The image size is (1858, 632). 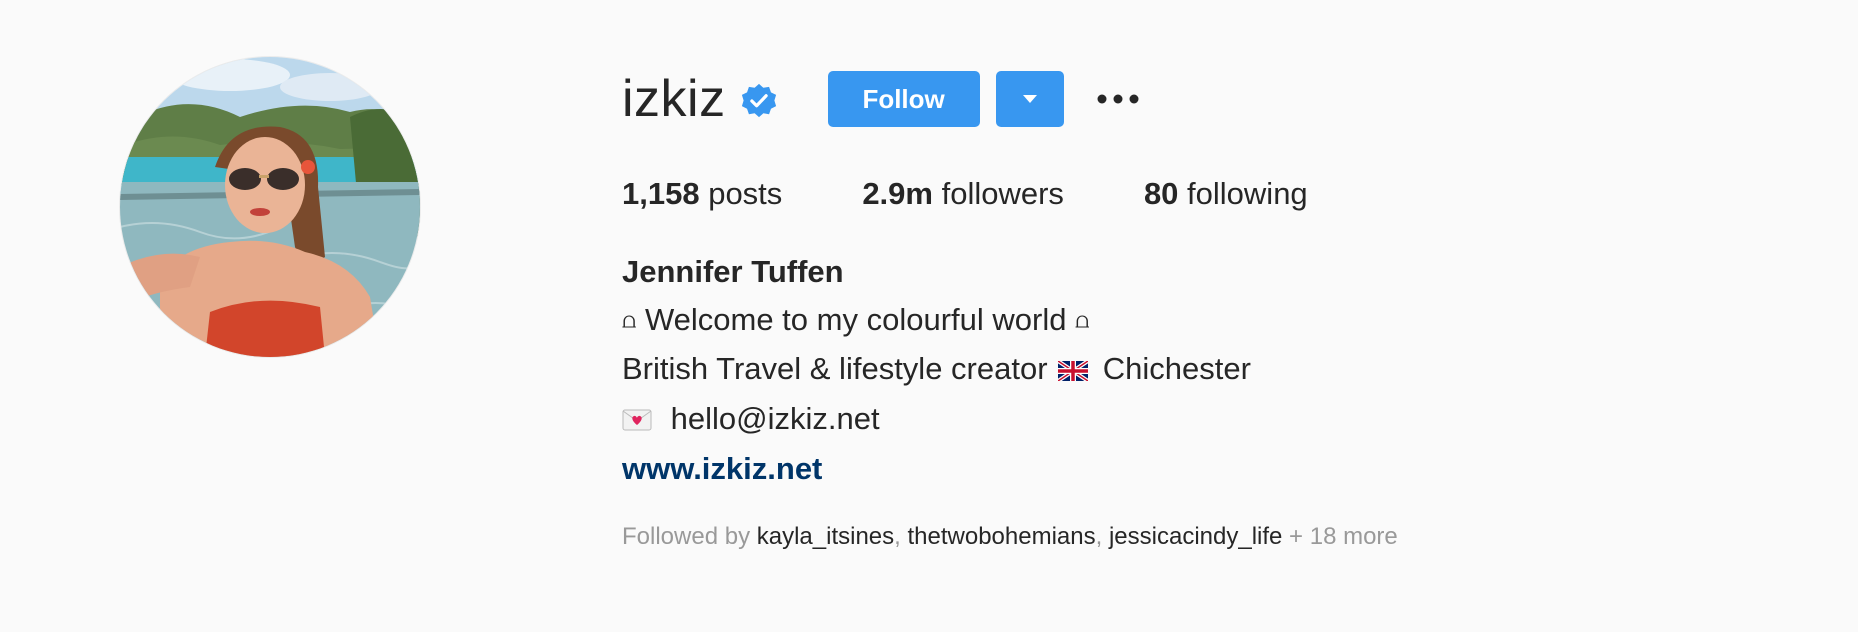 I want to click on posts-count: 1,158, so click(x=661, y=193).